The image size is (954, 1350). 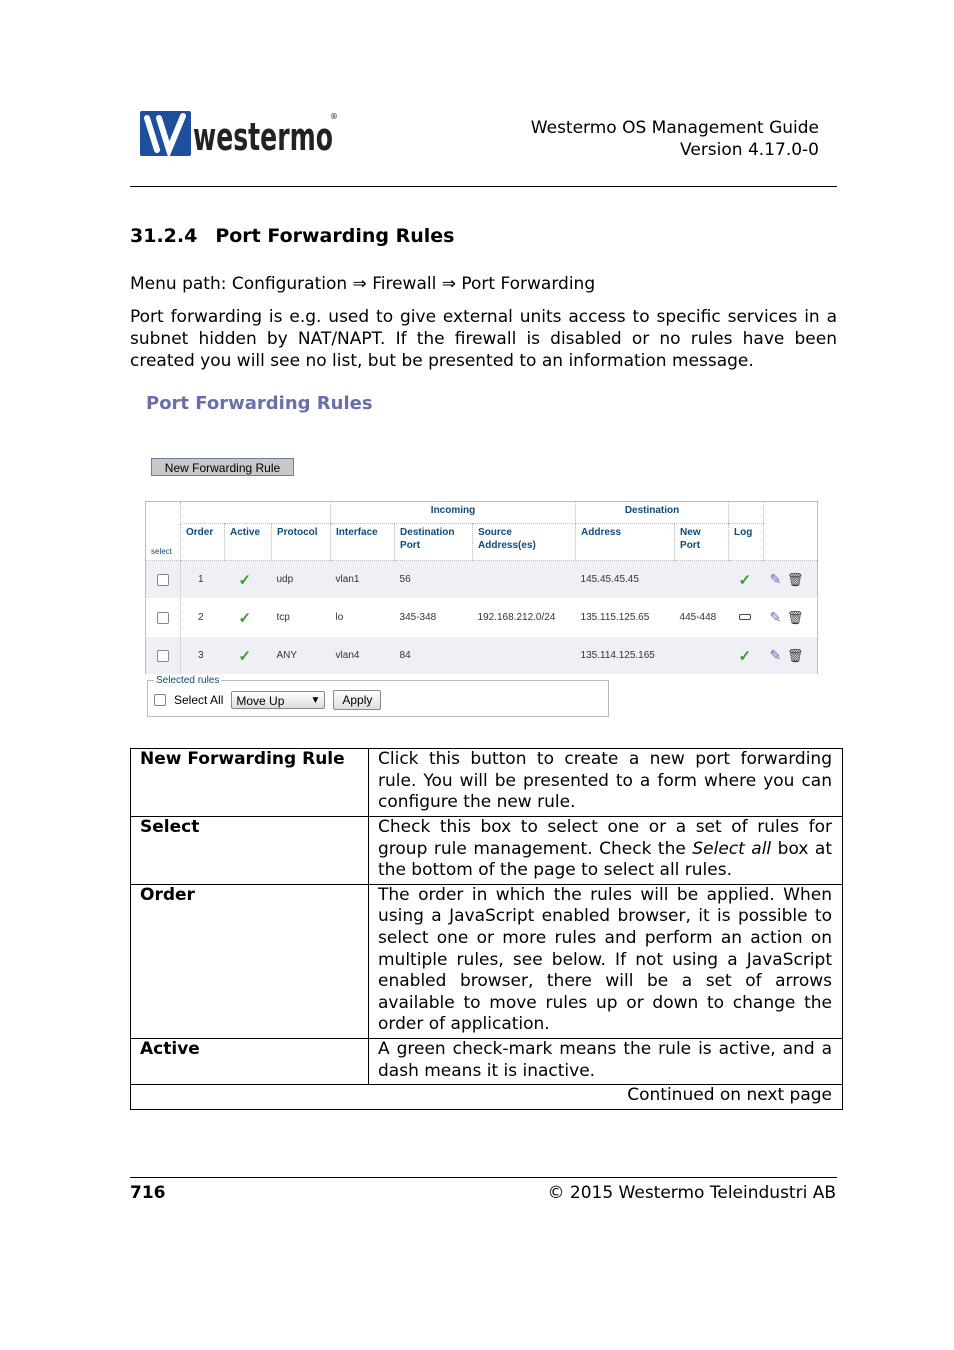 What do you see at coordinates (301, 617) in the screenshot?
I see `cell-protocol: tcp` at bounding box center [301, 617].